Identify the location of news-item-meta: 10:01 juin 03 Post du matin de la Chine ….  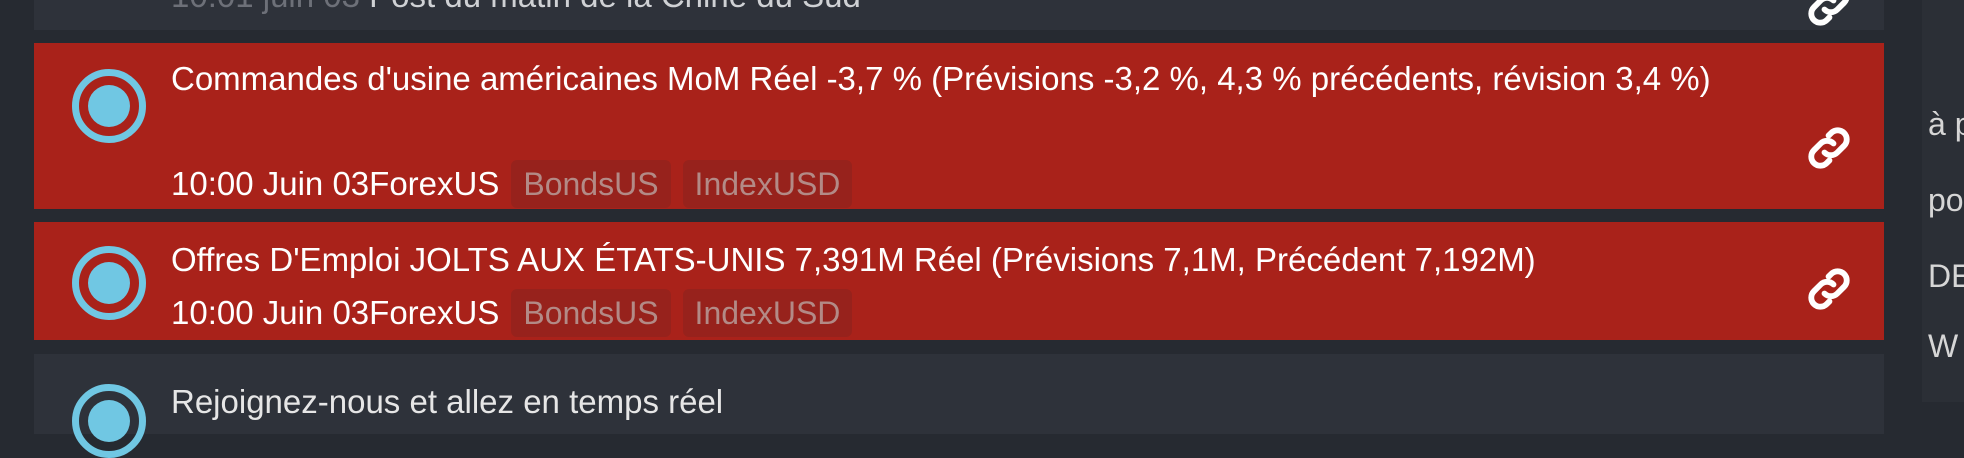
(516, 9).